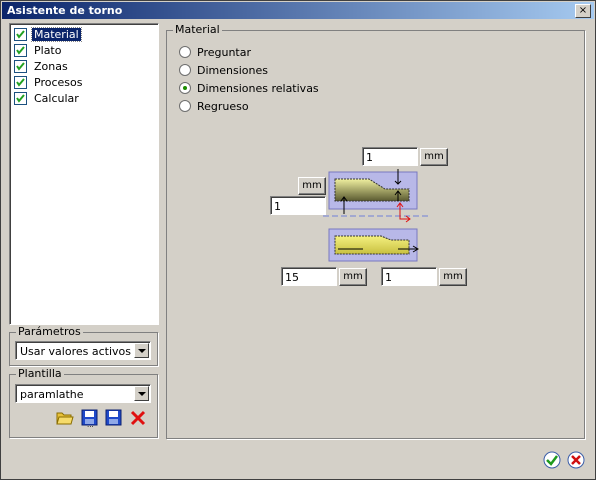 This screenshot has width=596, height=480. Describe the element at coordinates (298, 10) in the screenshot. I see `title-bar: Asistente de torno ×` at that location.